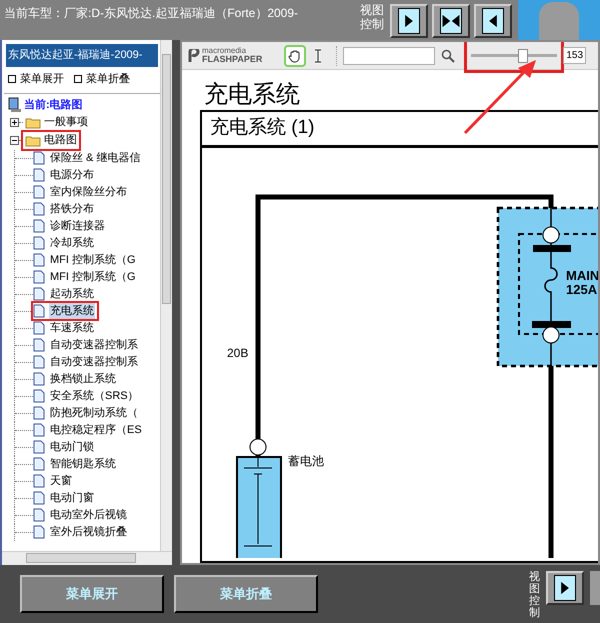 The image size is (600, 623). I want to click on tree-item: 保险丝 & 继电器信, so click(95, 158).